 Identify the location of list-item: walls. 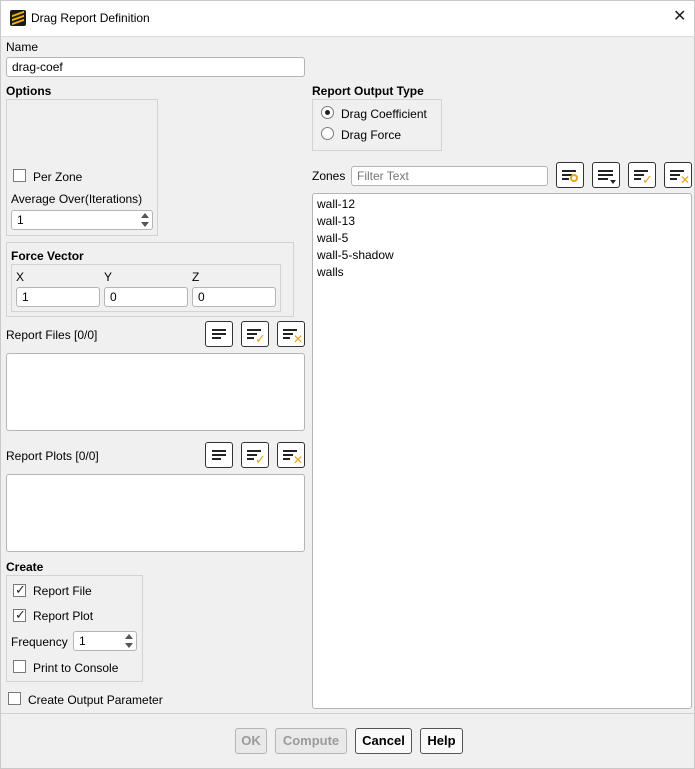
(330, 272).